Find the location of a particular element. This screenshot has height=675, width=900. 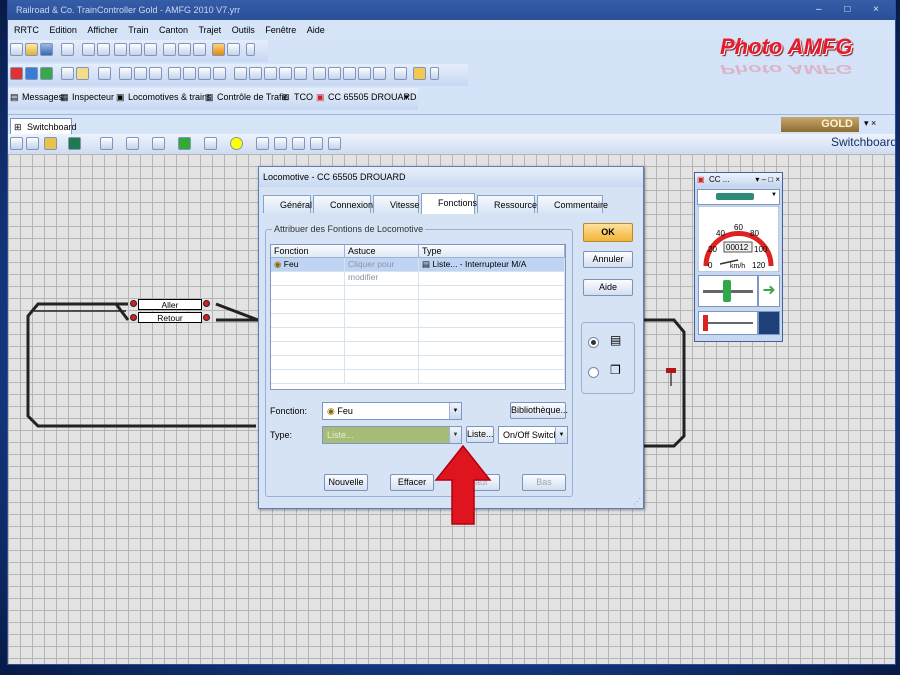

annuler-button: Annuler is located at coordinates (608, 259).